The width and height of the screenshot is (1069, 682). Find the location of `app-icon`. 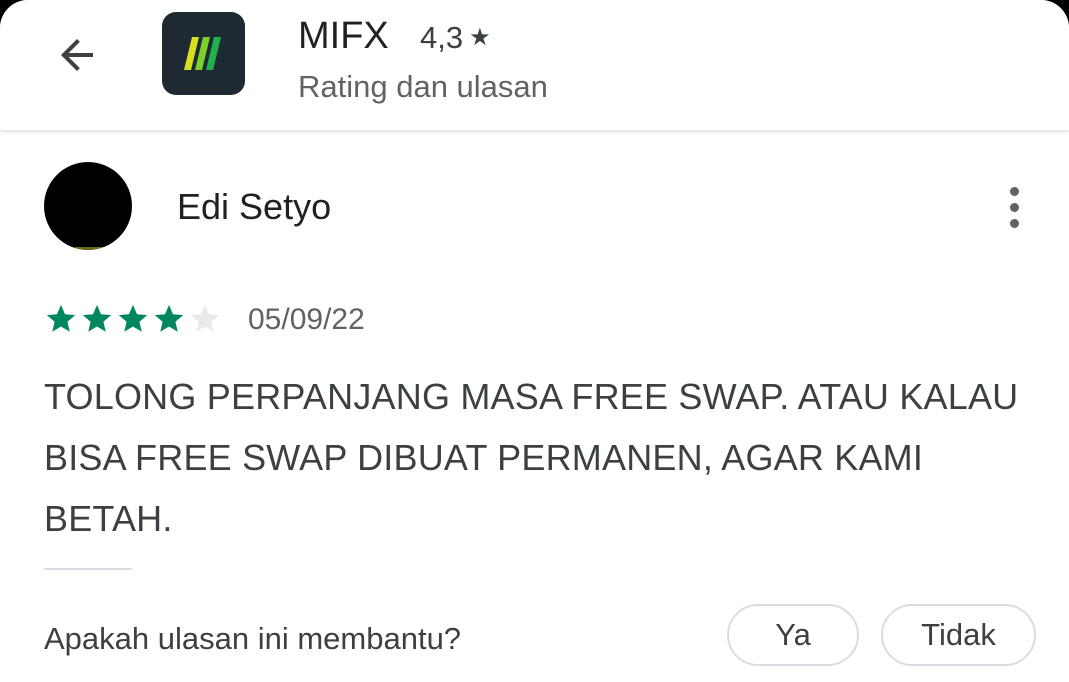

app-icon is located at coordinates (203, 53).